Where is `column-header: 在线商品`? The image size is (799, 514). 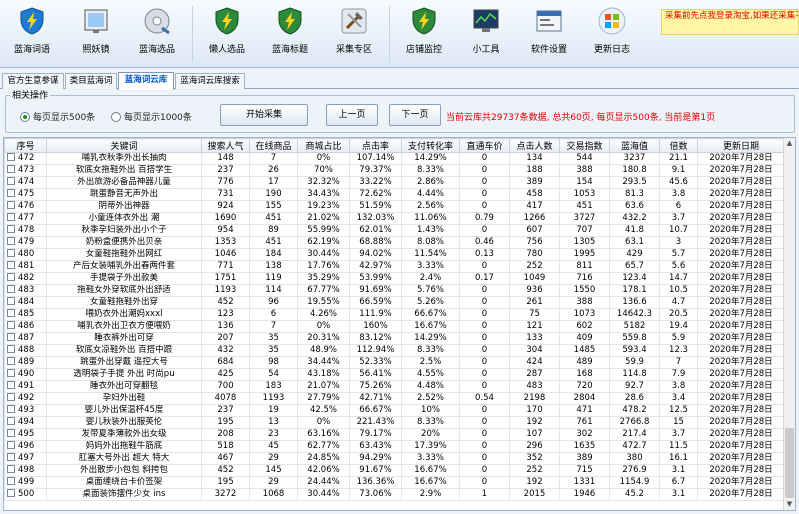
column-header: 在线商品 is located at coordinates (273, 145).